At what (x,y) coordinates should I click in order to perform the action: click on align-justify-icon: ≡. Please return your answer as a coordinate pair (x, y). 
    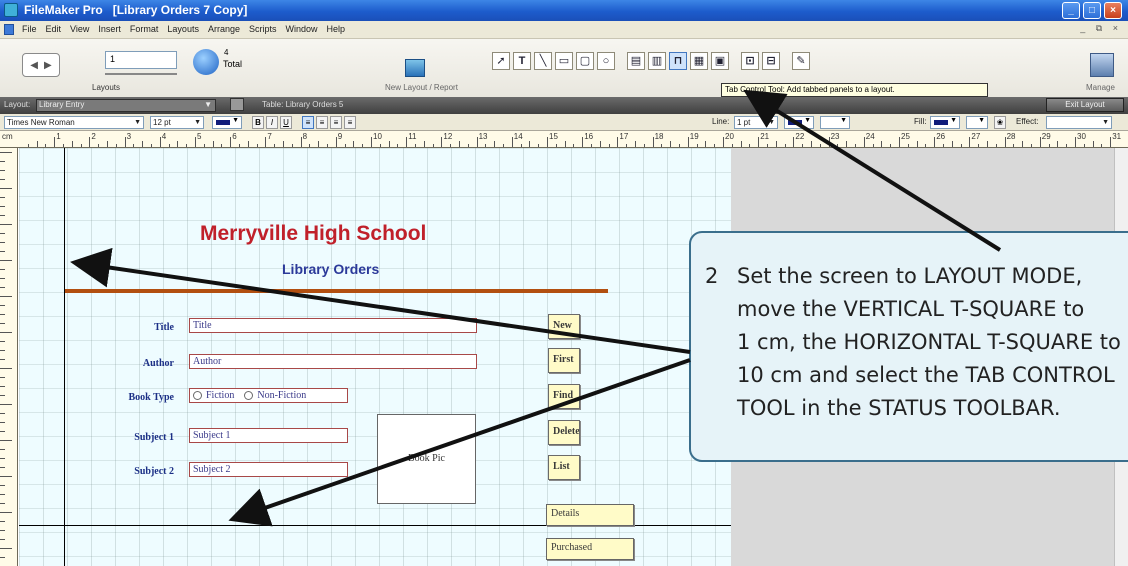
    Looking at the image, I should click on (350, 122).